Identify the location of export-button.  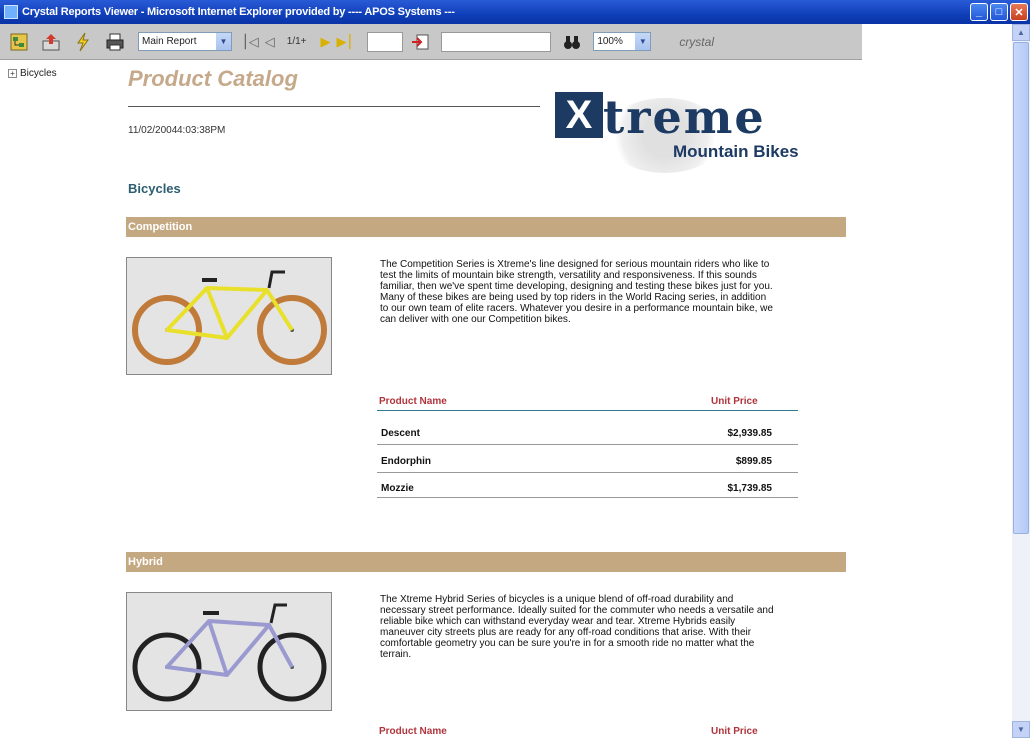
(51, 42).